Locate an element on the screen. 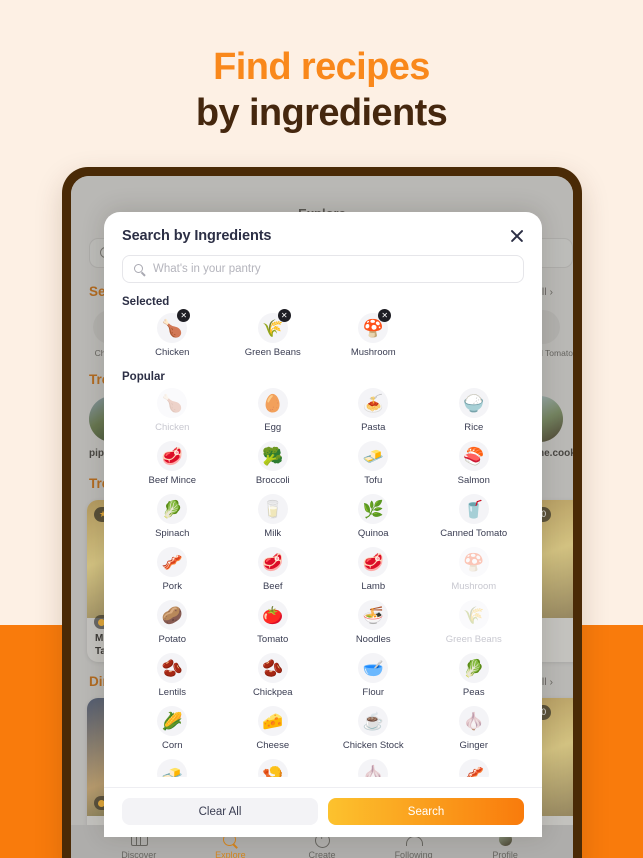 The height and width of the screenshot is (858, 643). ingredient-label: Potato is located at coordinates (172, 639).